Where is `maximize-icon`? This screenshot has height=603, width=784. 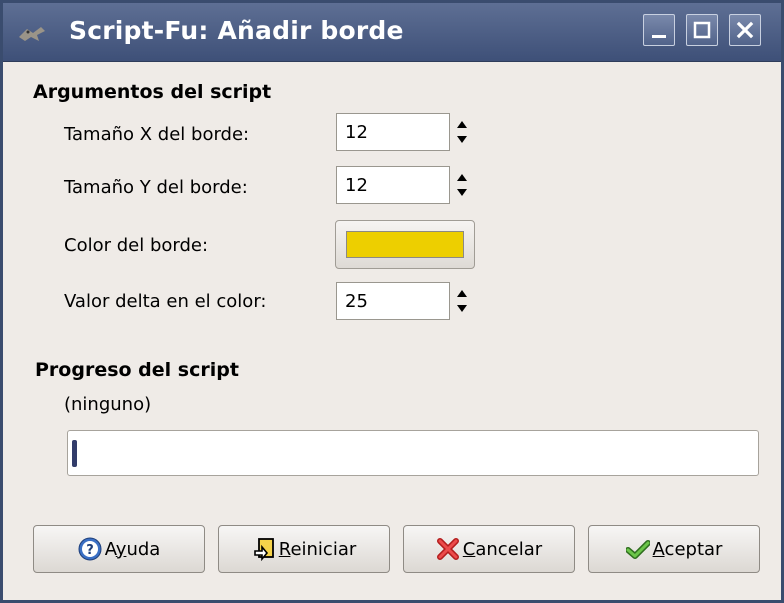
maximize-icon is located at coordinates (702, 30).